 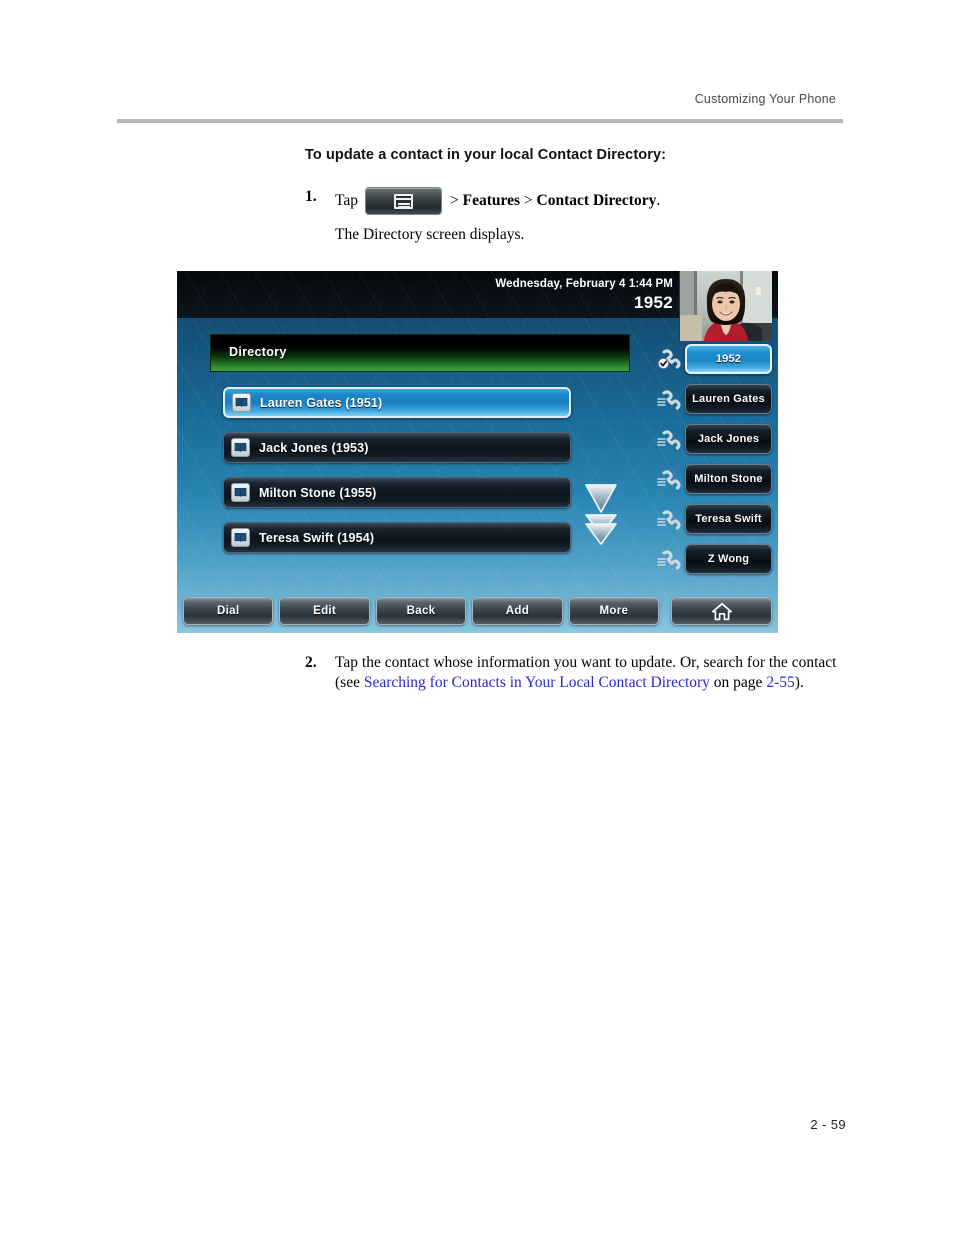 I want to click on contact-name-label: Jack Jones (1953), so click(x=314, y=447).